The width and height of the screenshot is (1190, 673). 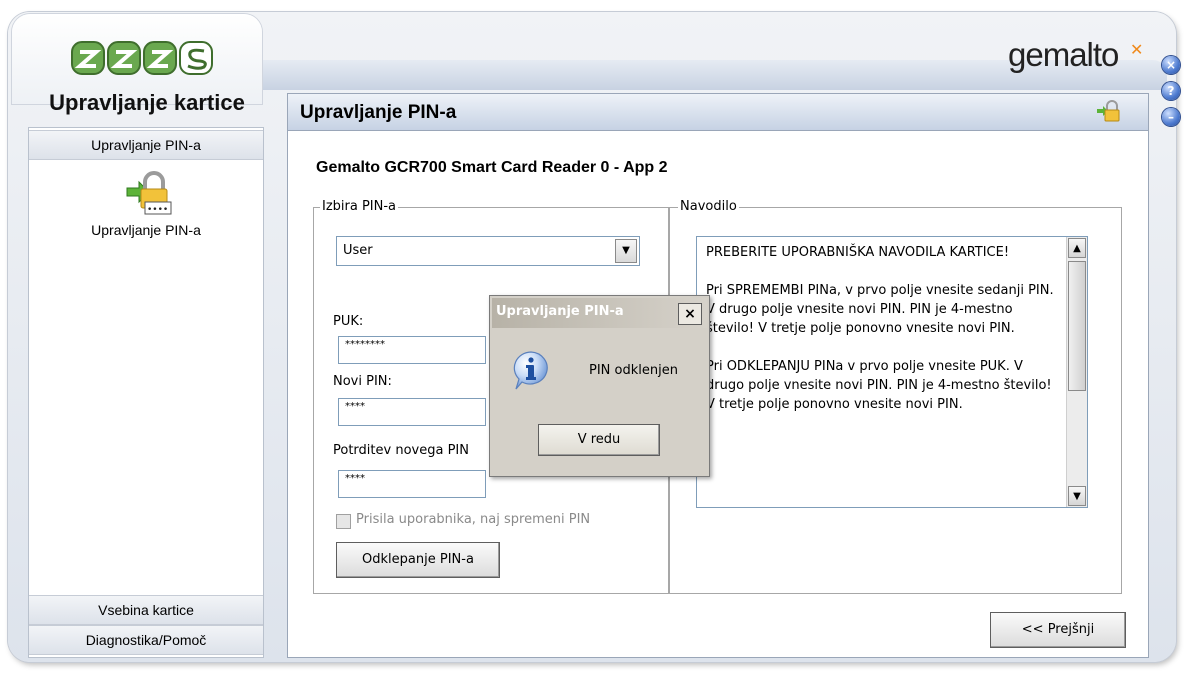 I want to click on nav-pin-management: Upravljanje PIN-a, so click(x=146, y=145).